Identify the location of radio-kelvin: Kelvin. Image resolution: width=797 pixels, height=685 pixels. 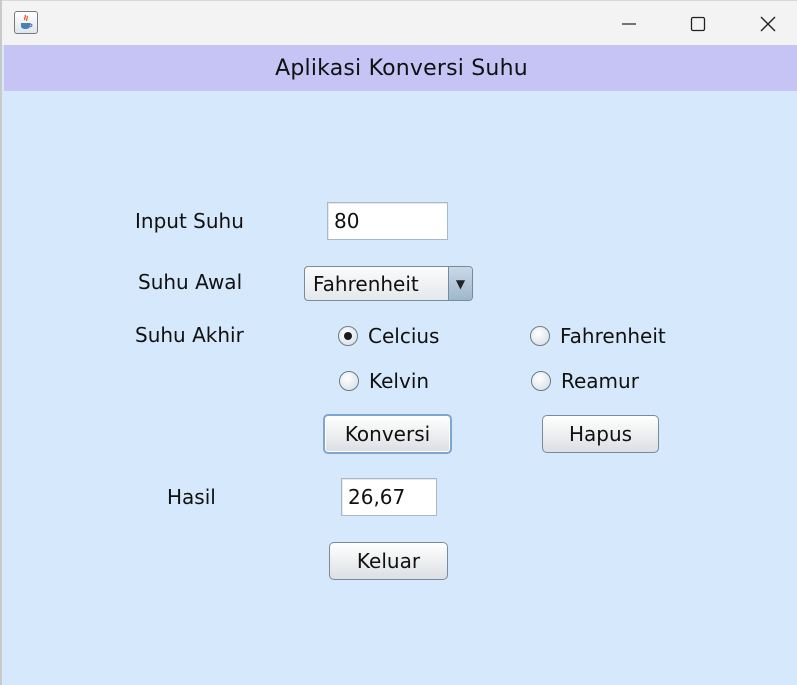
(384, 381).